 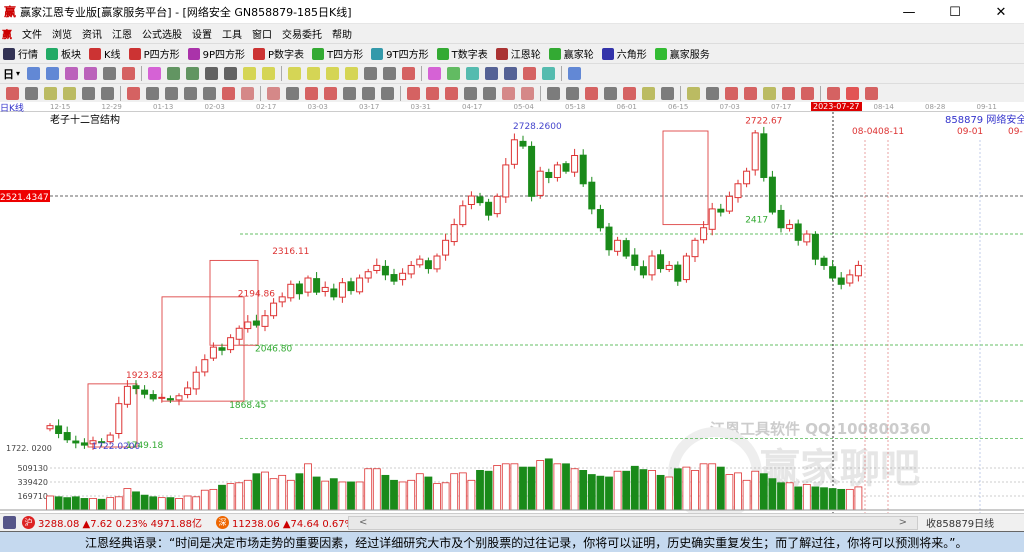 I want to click on toolbar-button: T四方形, so click(x=337, y=53).